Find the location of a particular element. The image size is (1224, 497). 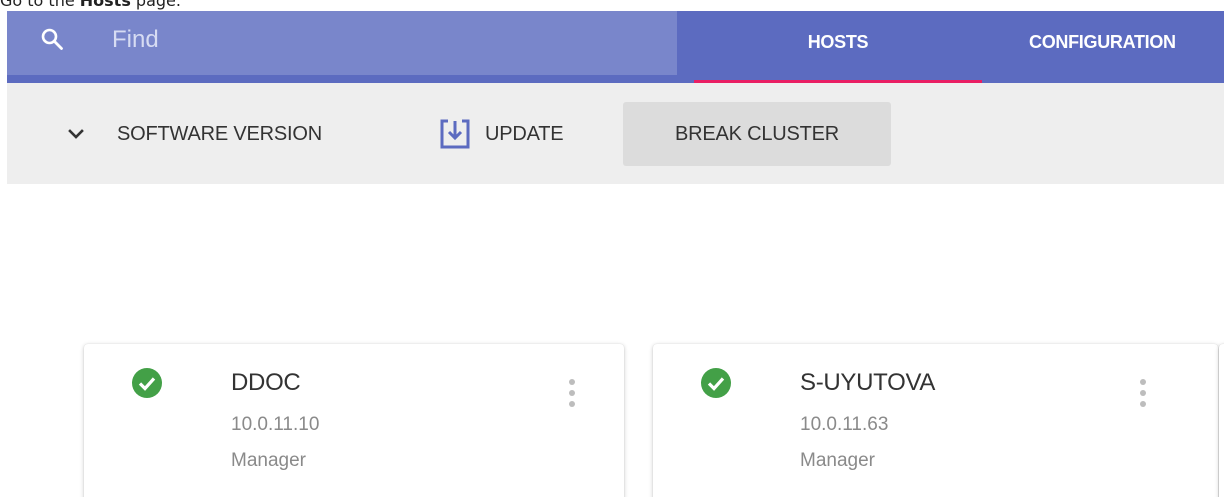

chevron-down-icon is located at coordinates (76, 134).